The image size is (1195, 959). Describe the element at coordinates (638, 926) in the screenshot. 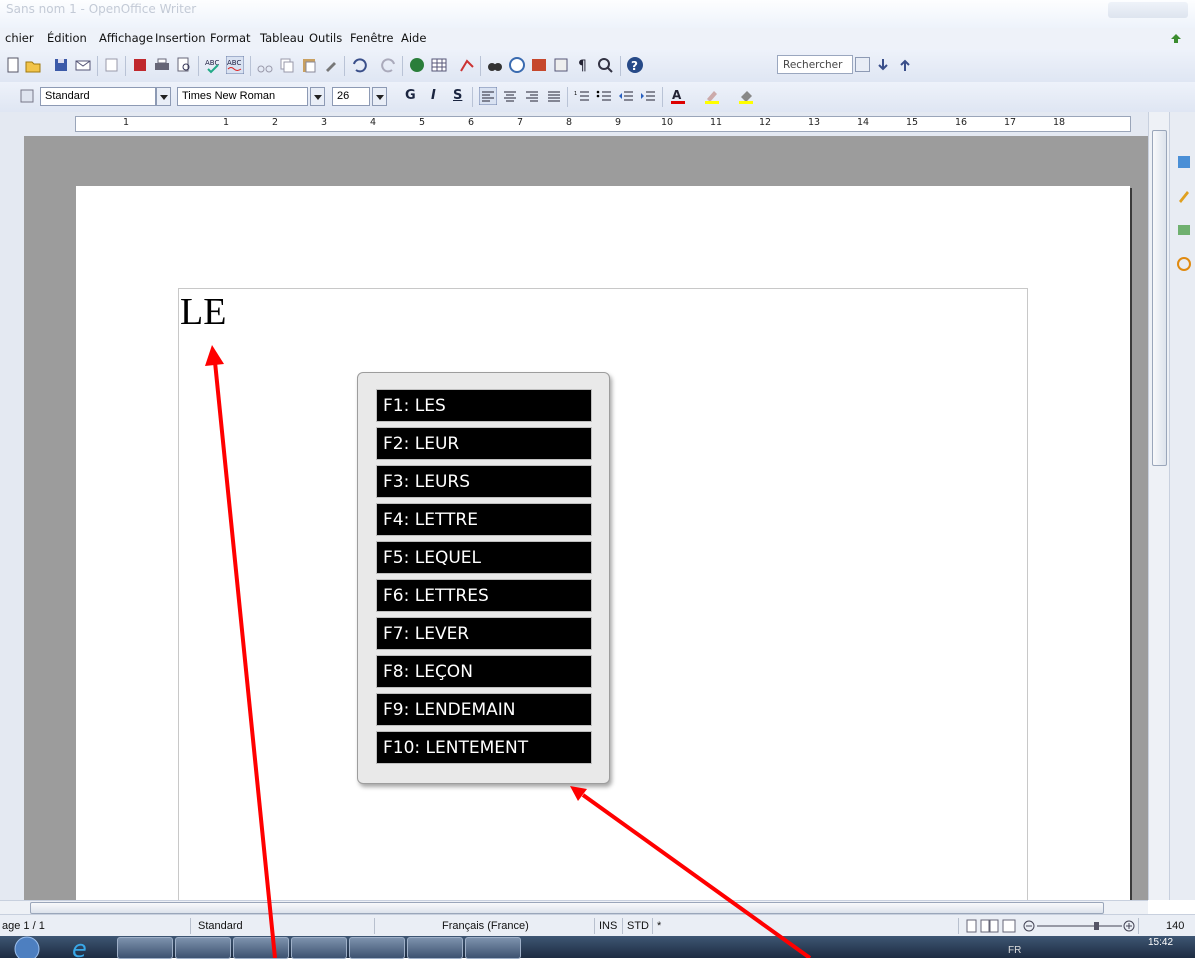

I see `selection-mode: STD` at that location.